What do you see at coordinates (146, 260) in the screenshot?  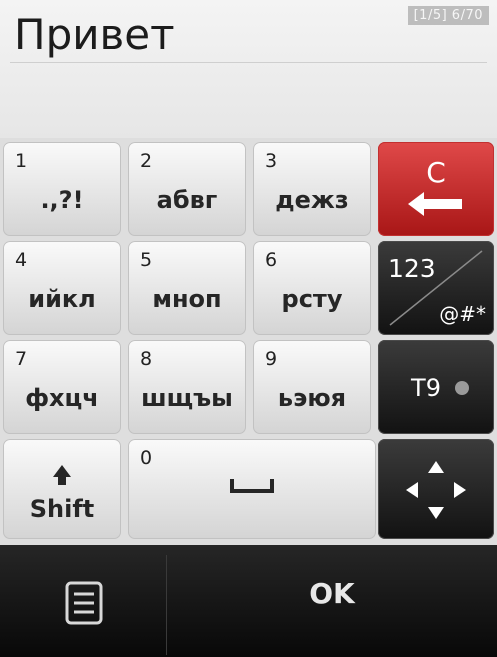 I see `key-number: 5` at bounding box center [146, 260].